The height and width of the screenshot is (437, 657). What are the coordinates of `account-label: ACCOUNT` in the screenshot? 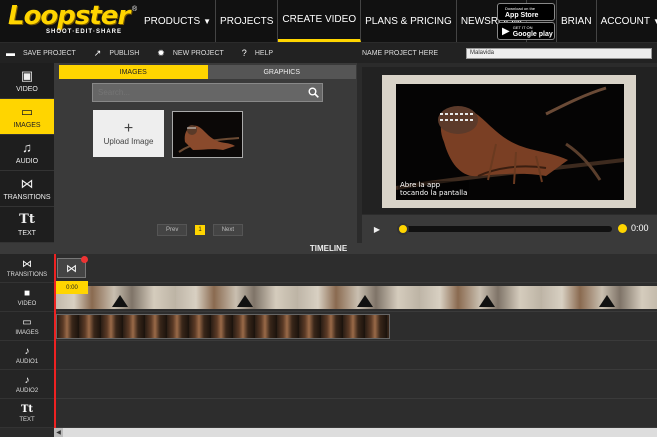 It's located at (625, 21).